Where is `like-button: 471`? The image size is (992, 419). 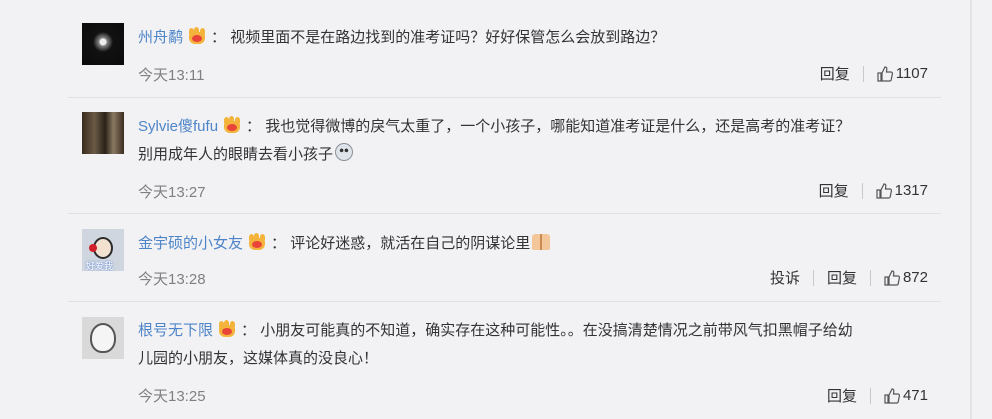
like-button: 471 is located at coordinates (906, 395).